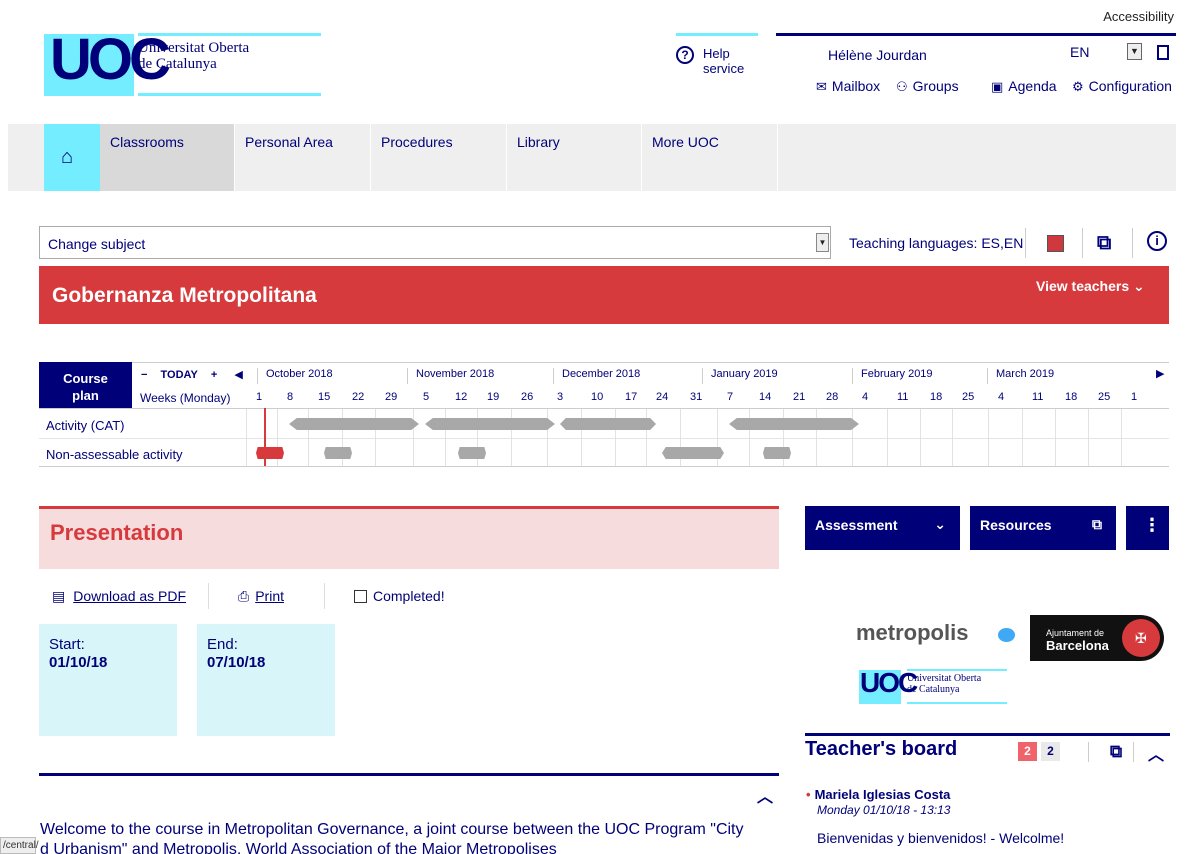 This screenshot has height=854, width=1200. Describe the element at coordinates (1097, 638) in the screenshot. I see `barcelona-logo: Ajuntament de Barcelona ✠` at that location.